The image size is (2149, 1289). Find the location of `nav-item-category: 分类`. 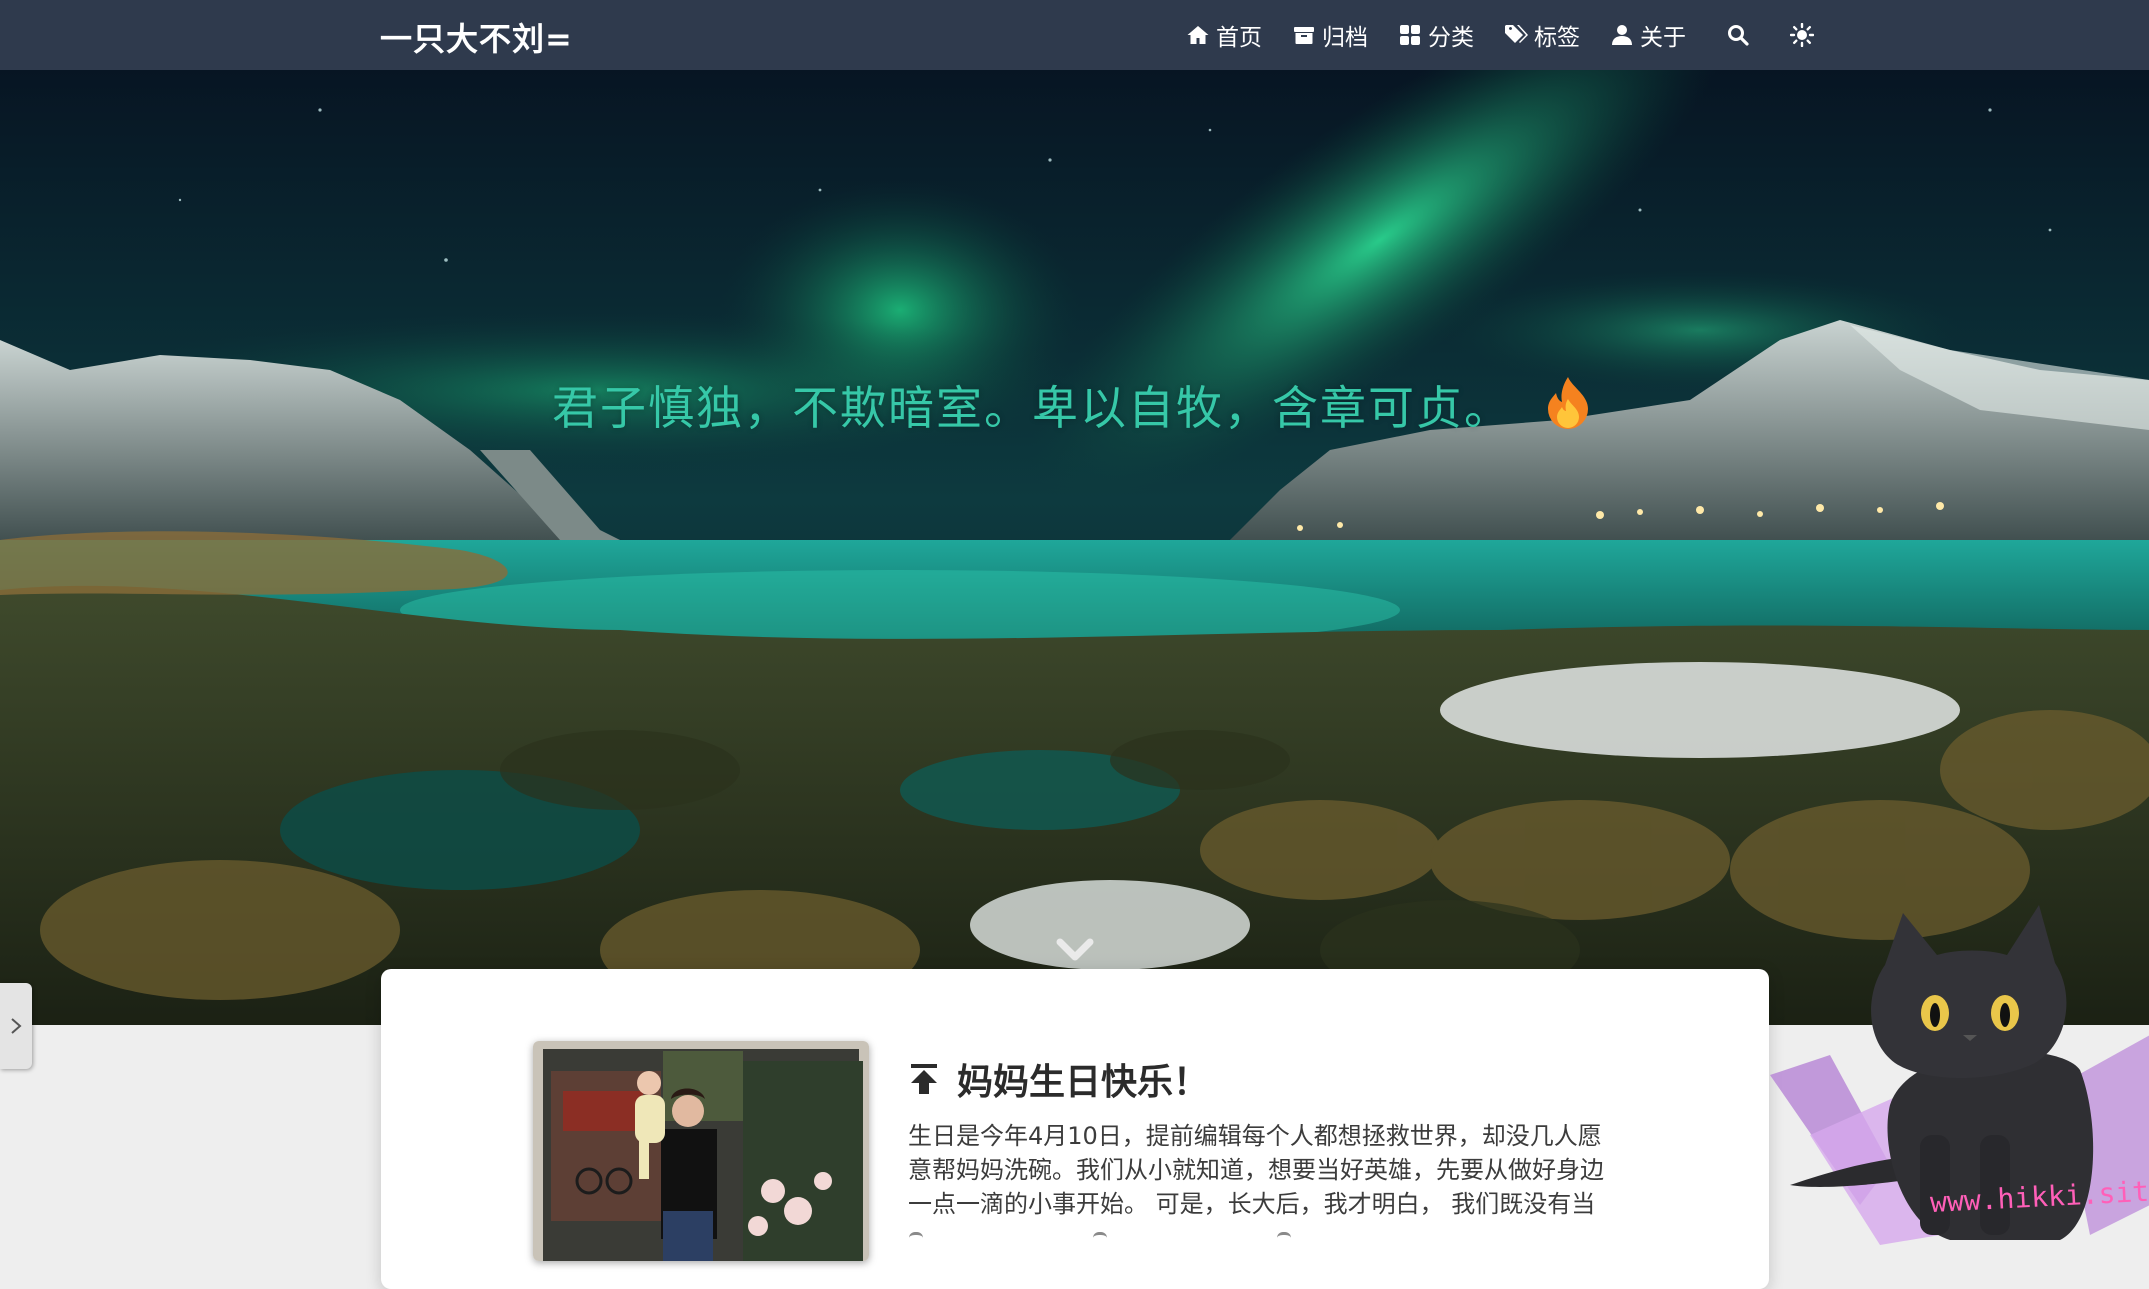

nav-item-category: 分类 is located at coordinates (1436, 35).